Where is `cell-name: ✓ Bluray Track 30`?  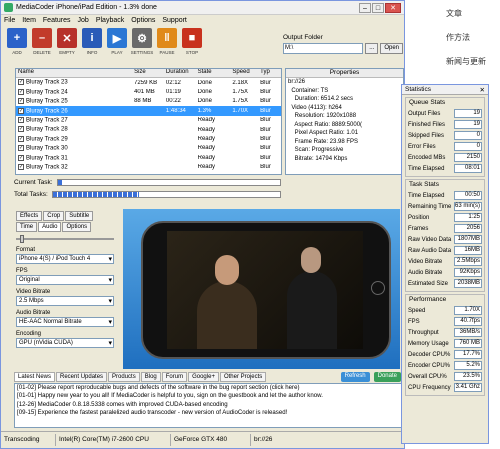
cell-name: ✓ Bluray Track 30 is located at coordinates (74, 148).